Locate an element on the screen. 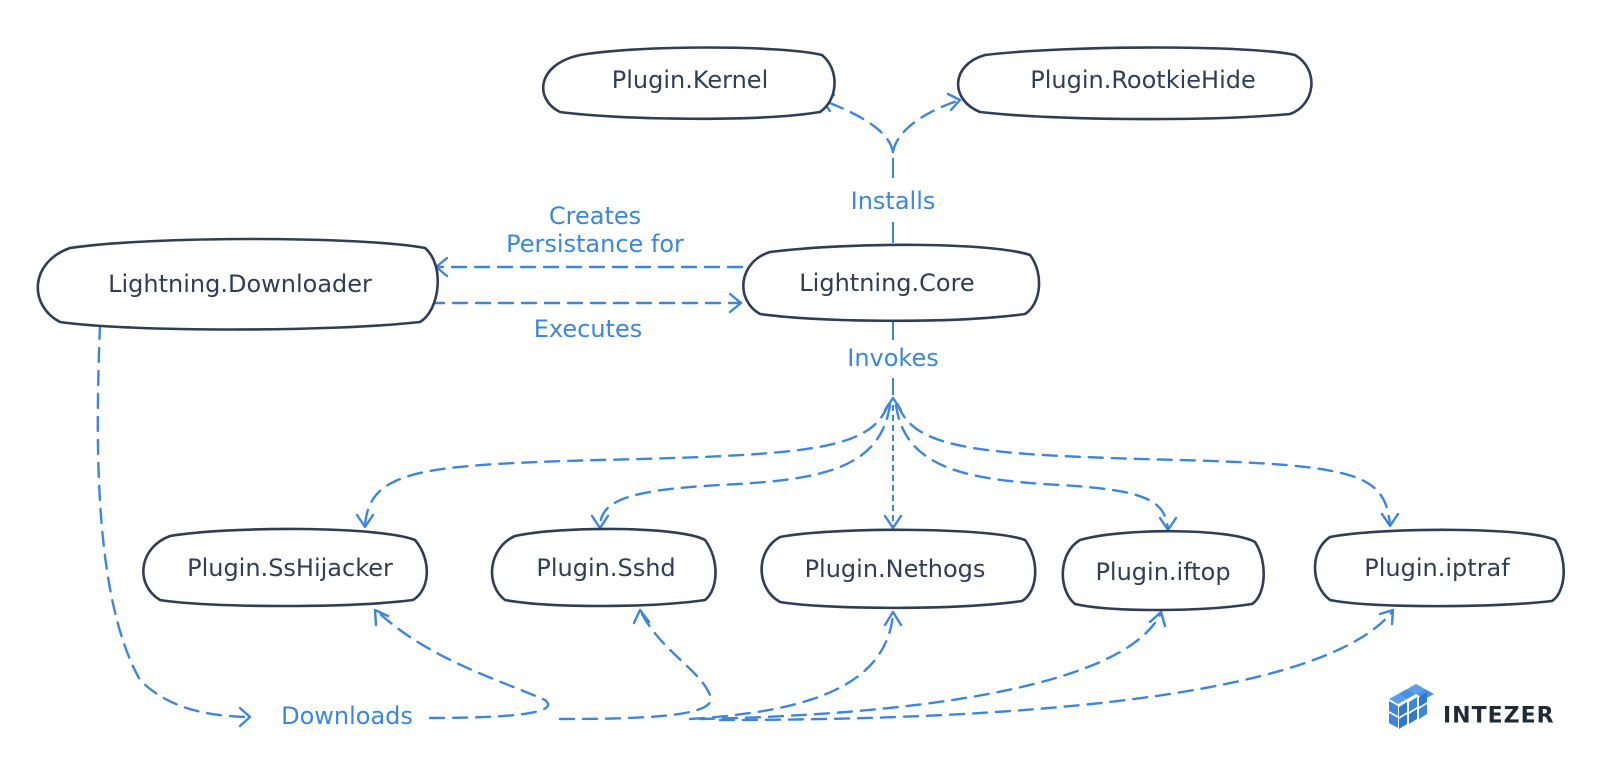 This screenshot has height=772, width=1600. edge-downloads-nethogs is located at coordinates (791, 667).